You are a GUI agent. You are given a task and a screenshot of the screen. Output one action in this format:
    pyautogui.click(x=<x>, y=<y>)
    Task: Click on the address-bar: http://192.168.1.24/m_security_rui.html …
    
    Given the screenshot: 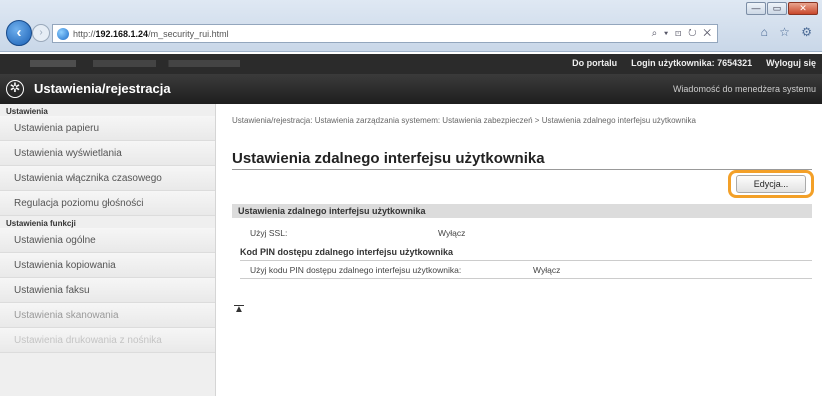 What is the action you would take?
    pyautogui.click(x=385, y=33)
    